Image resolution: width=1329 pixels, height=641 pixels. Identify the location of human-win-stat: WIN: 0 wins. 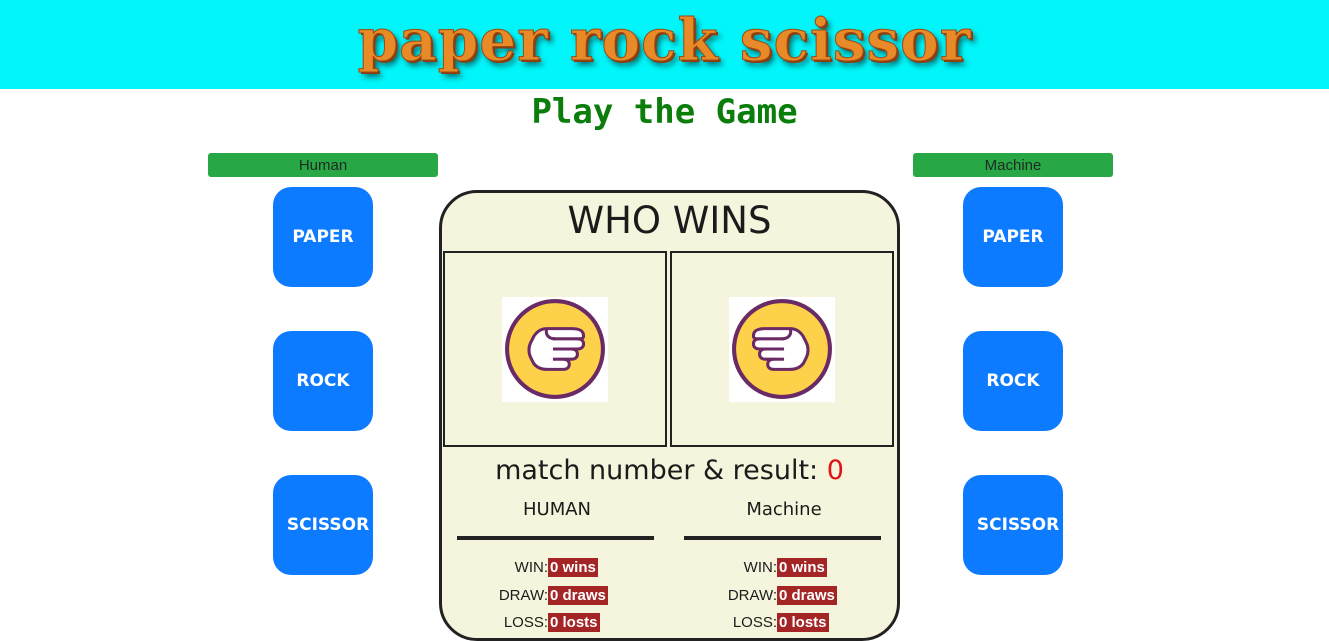
(540, 567).